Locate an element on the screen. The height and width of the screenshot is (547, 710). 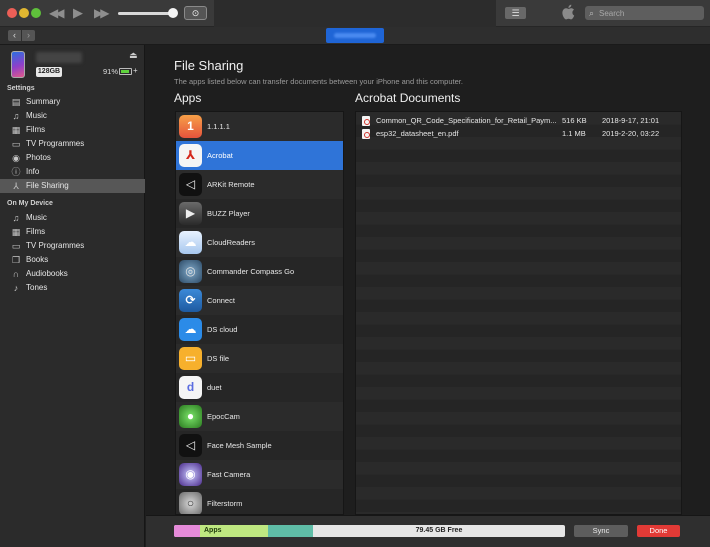
tv-icon: ▭ is located at coordinates (16, 246).